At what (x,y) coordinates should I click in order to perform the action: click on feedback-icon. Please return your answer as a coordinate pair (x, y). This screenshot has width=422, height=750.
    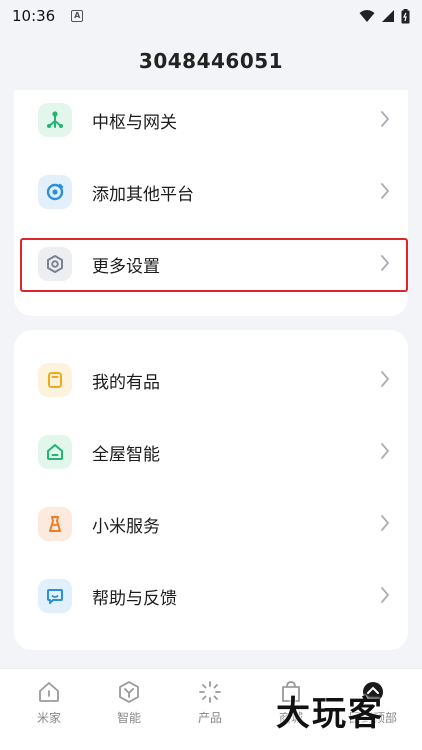
    Looking at the image, I should click on (55, 596).